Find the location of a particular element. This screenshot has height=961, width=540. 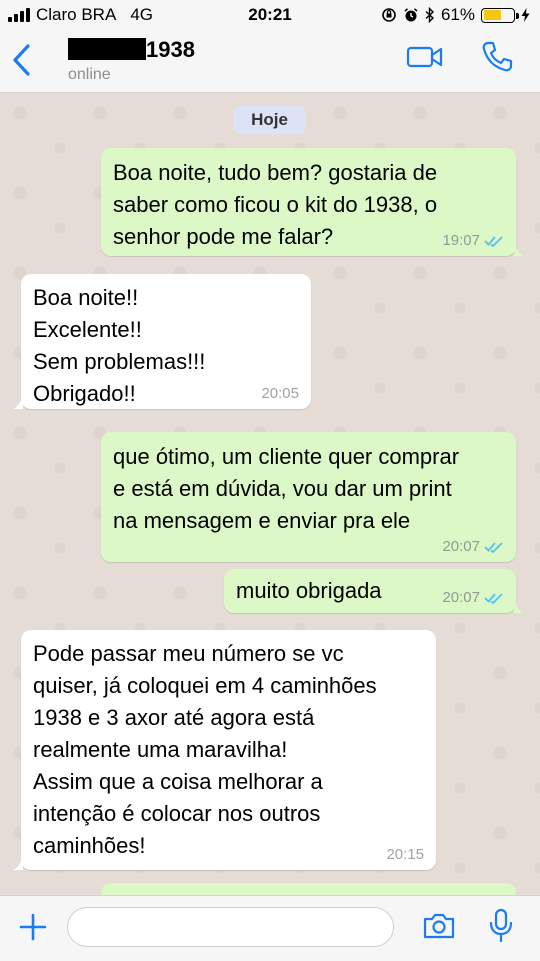

alarm-icon is located at coordinates (411, 15).